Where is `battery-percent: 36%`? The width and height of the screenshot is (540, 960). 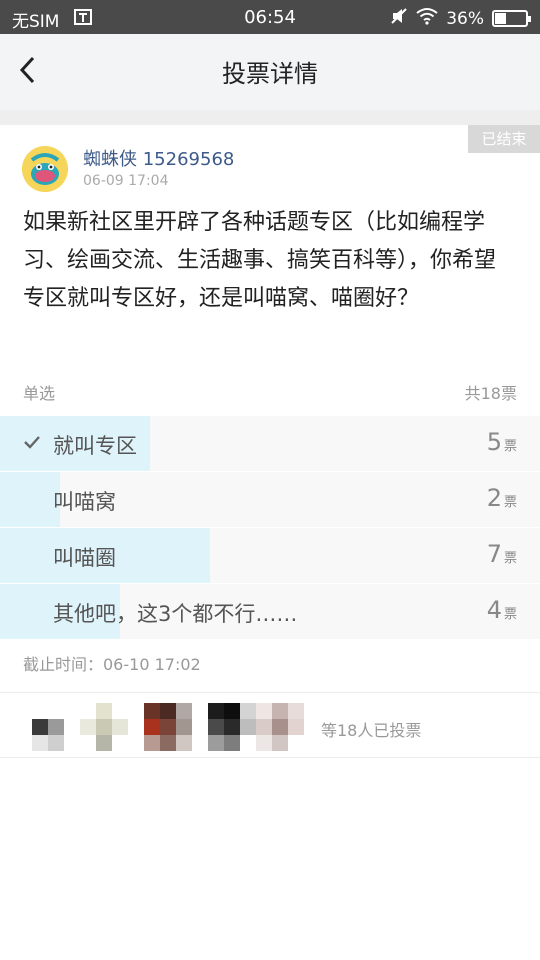 battery-percent: 36% is located at coordinates (465, 18).